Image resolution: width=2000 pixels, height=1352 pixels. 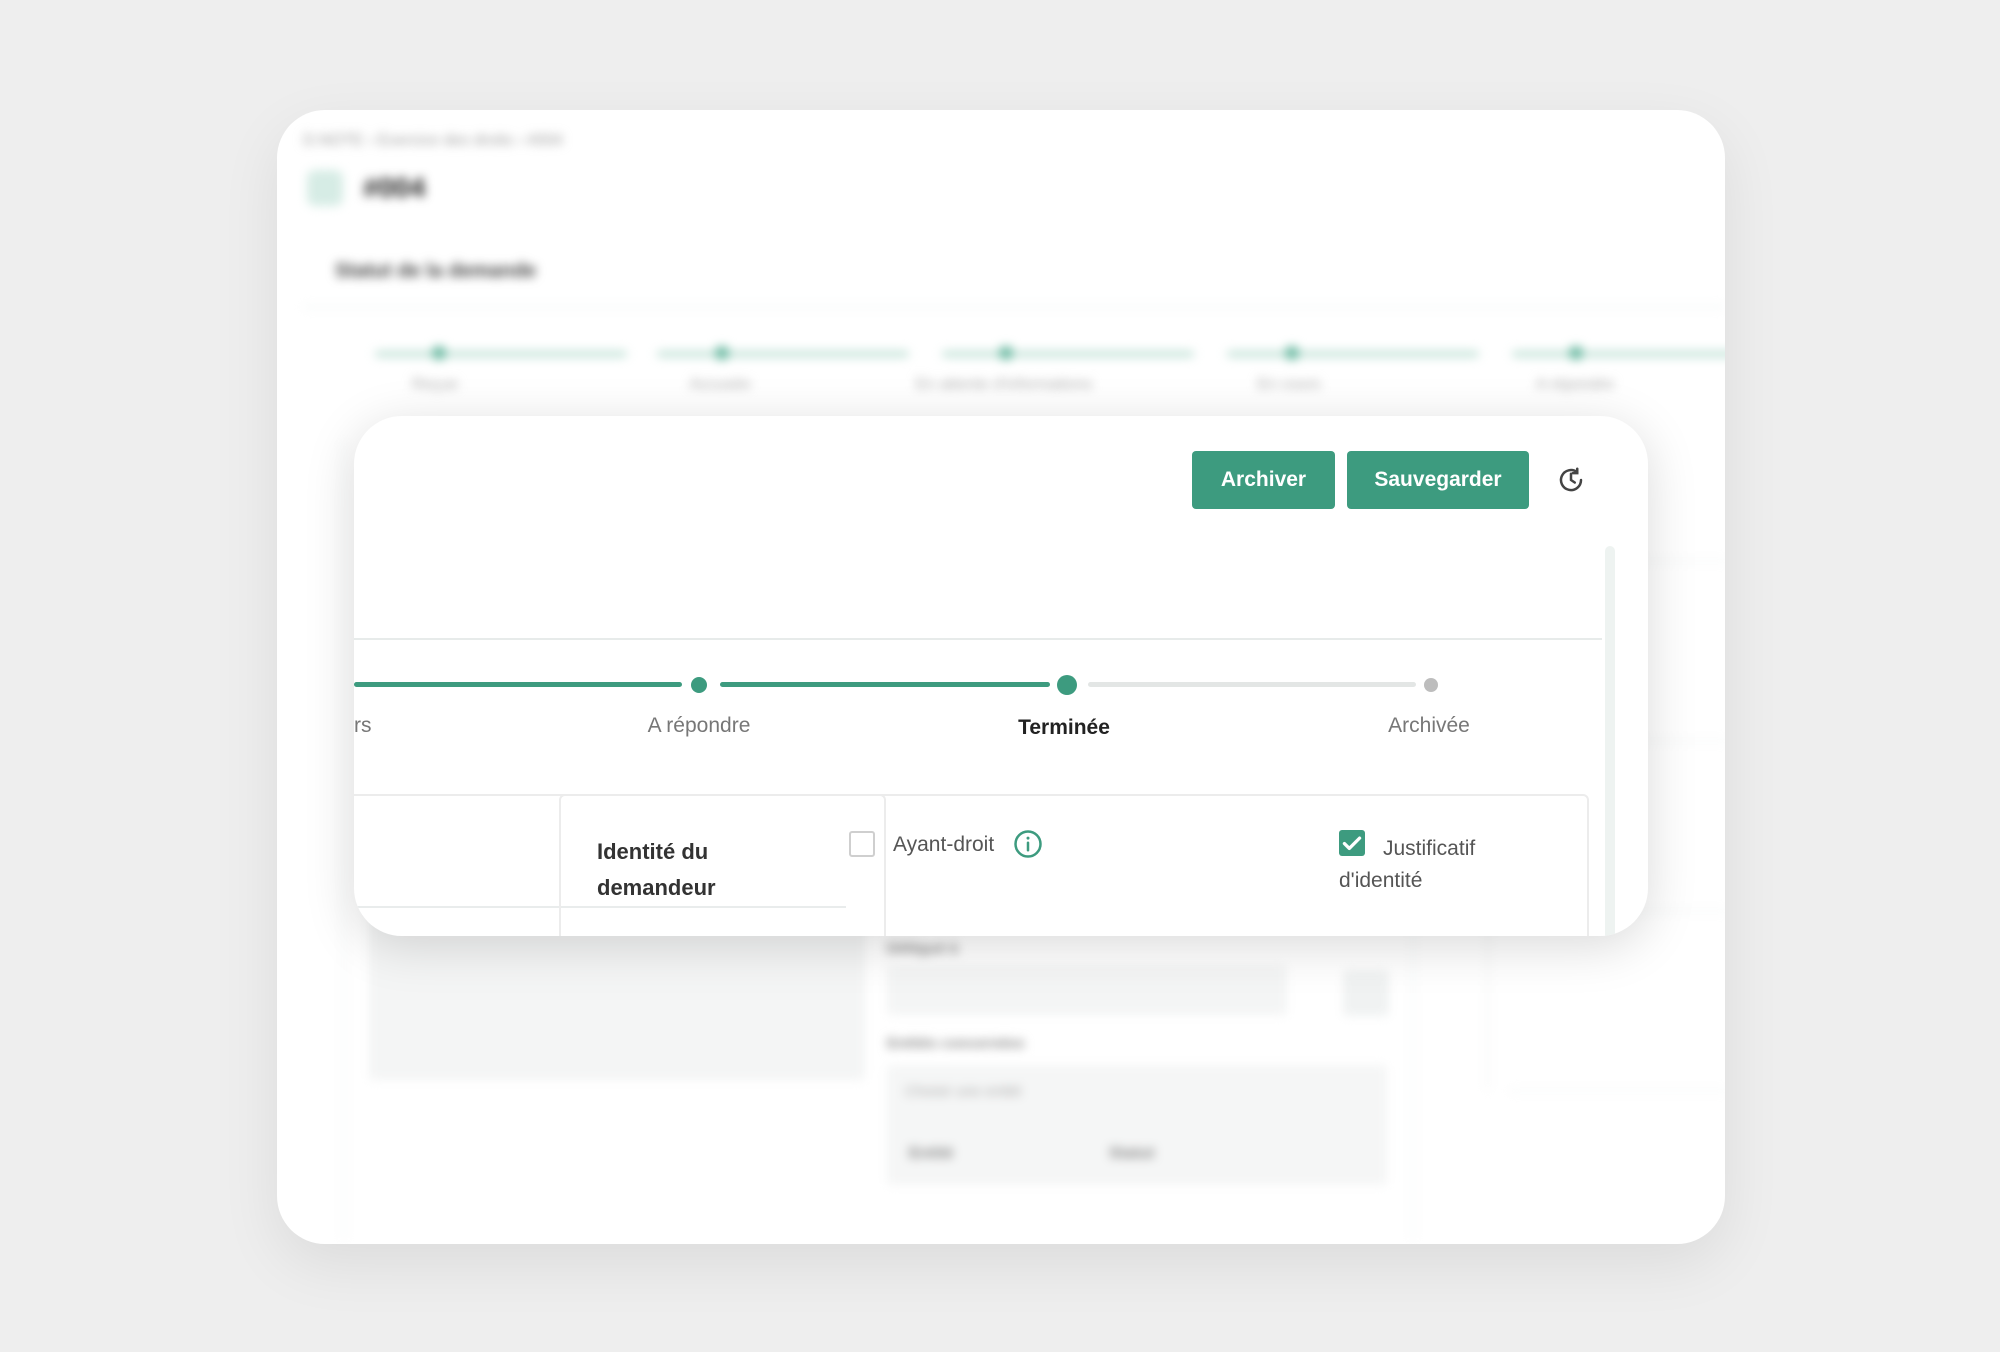 What do you see at coordinates (862, 844) in the screenshot?
I see `ayant-droit-checkbox` at bounding box center [862, 844].